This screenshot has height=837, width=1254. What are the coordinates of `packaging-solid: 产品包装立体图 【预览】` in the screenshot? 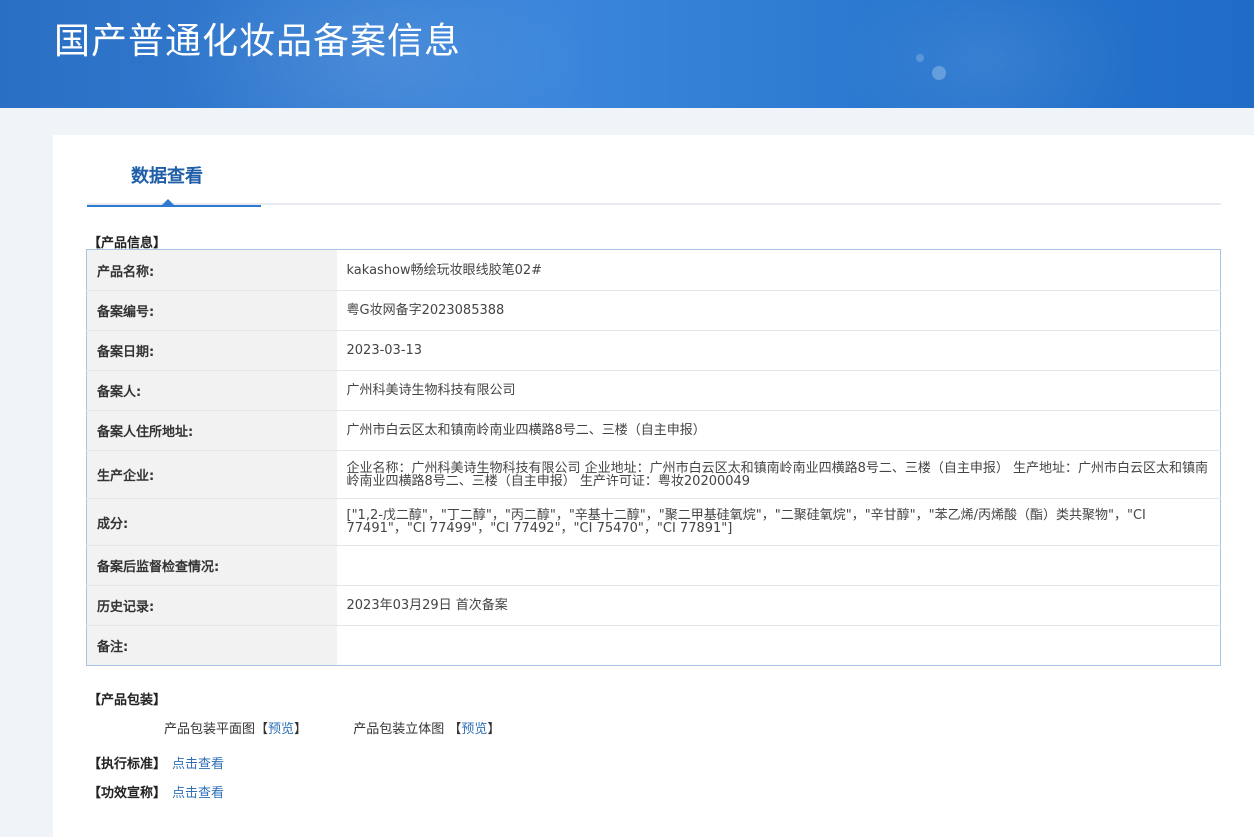 It's located at (426, 727).